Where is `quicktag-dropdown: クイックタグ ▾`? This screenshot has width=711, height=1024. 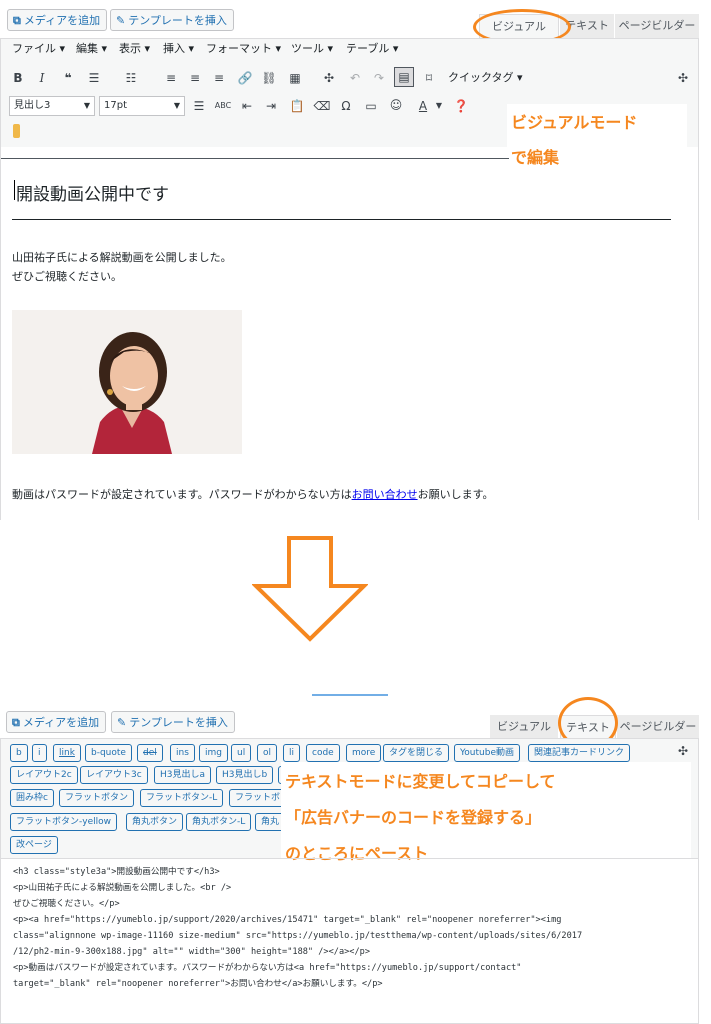 quicktag-dropdown: クイックタグ ▾ is located at coordinates (485, 78).